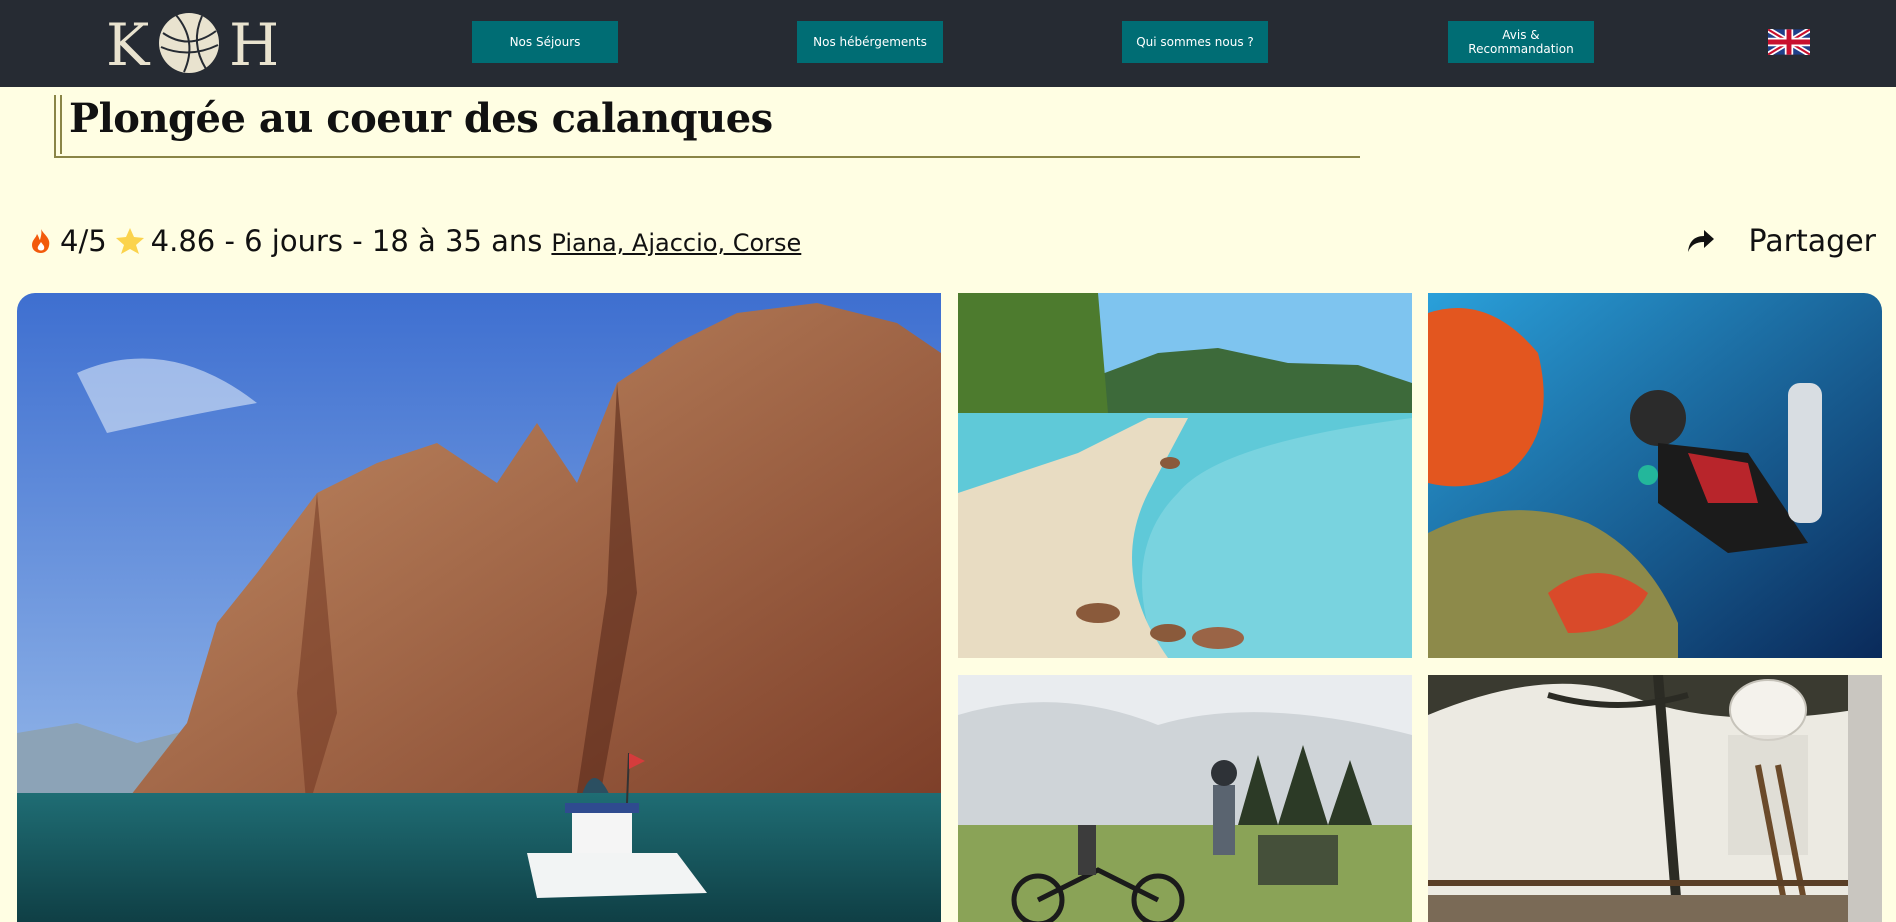  Describe the element at coordinates (128, 43) in the screenshot. I see `svg-text: K` at that location.